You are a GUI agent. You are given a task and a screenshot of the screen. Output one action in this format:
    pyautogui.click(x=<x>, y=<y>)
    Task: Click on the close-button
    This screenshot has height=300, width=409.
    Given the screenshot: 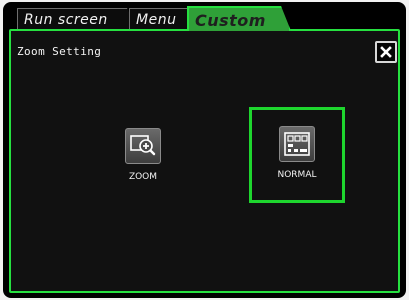 What is the action you would take?
    pyautogui.click(x=386, y=52)
    